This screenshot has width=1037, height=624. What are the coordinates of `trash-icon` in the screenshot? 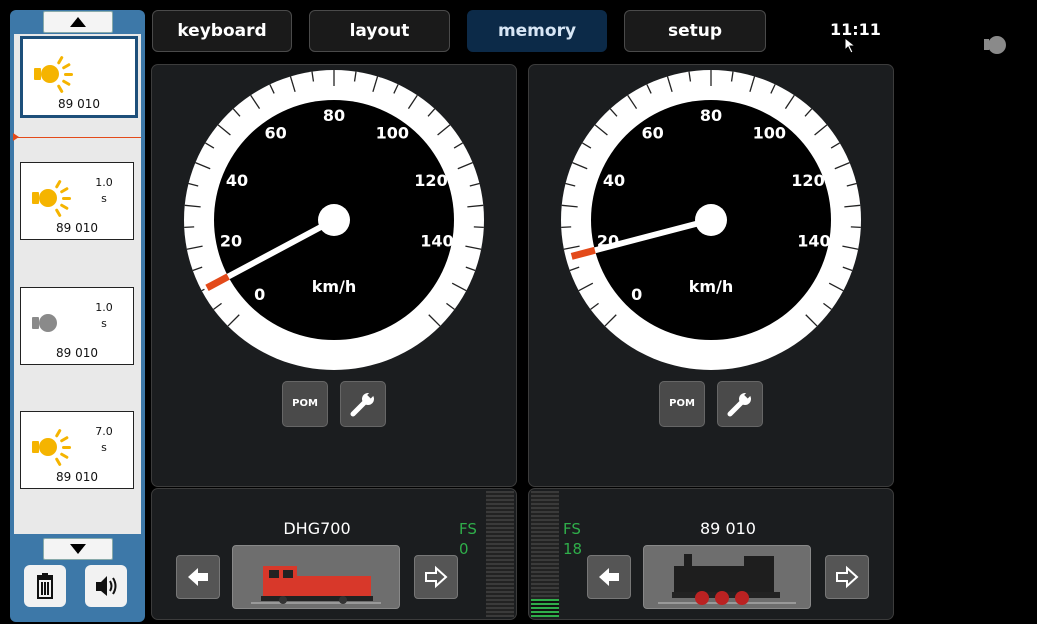 It's located at (45, 586).